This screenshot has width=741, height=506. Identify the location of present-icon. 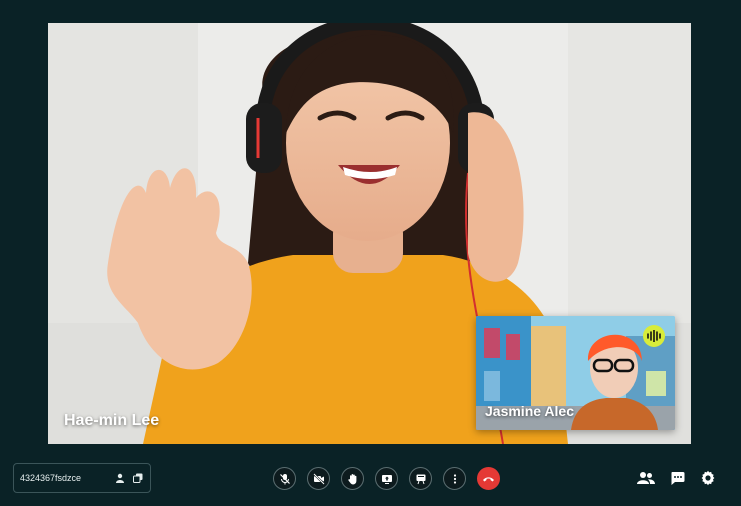
(420, 479).